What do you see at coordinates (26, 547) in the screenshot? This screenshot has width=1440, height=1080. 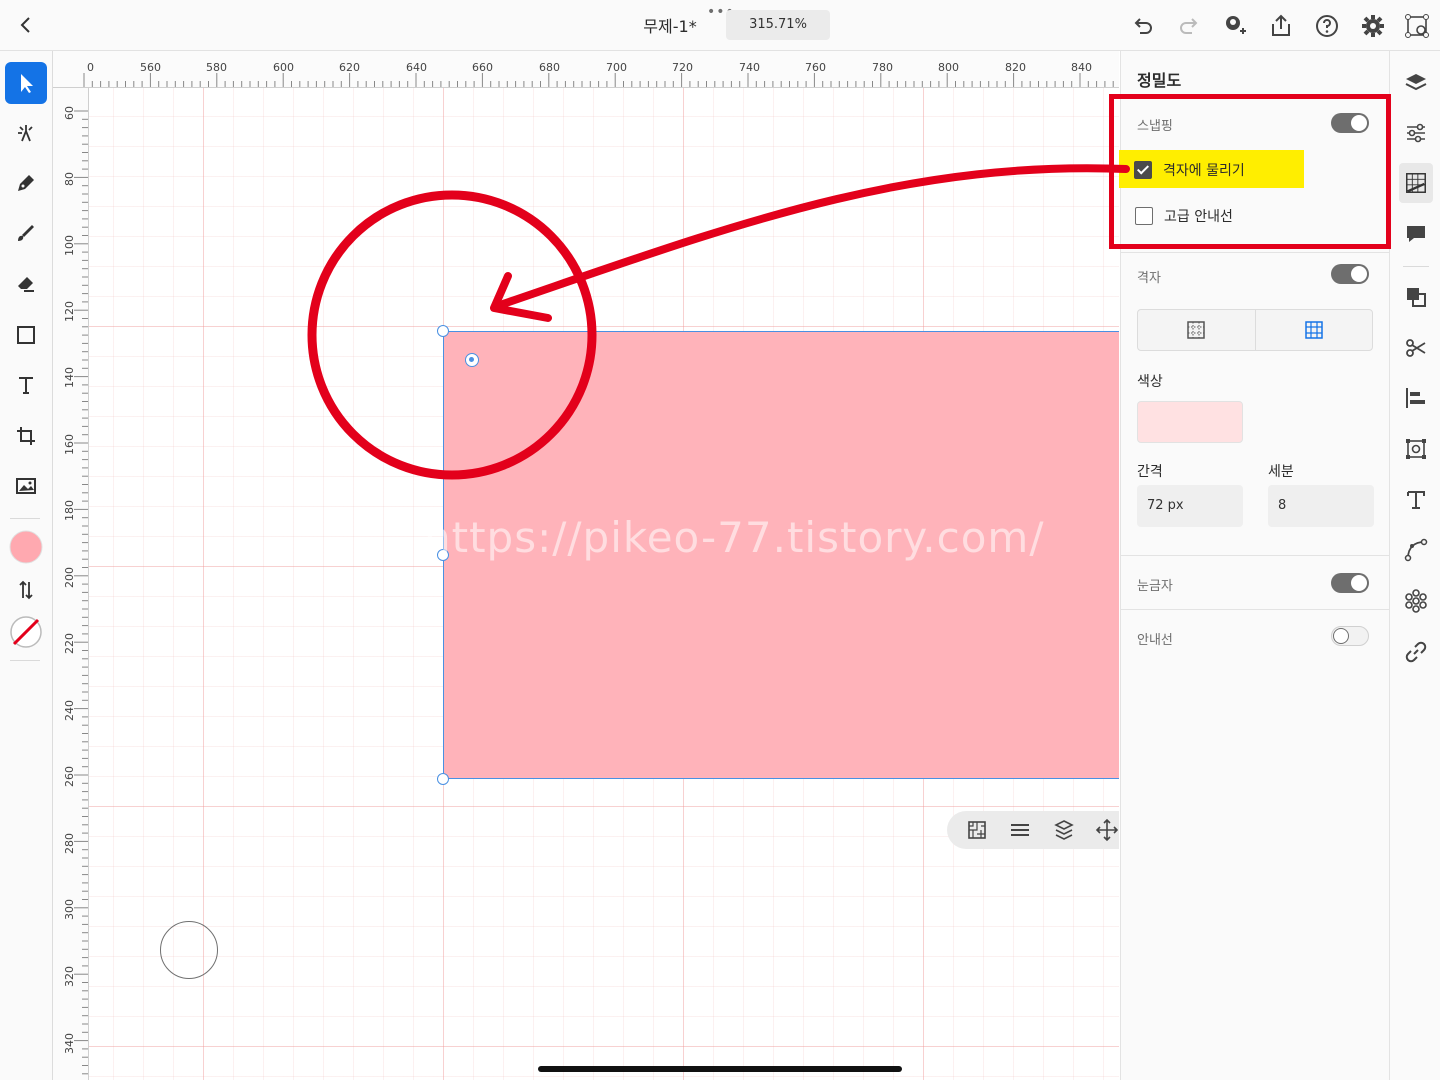 I see `fill-color-swatch` at bounding box center [26, 547].